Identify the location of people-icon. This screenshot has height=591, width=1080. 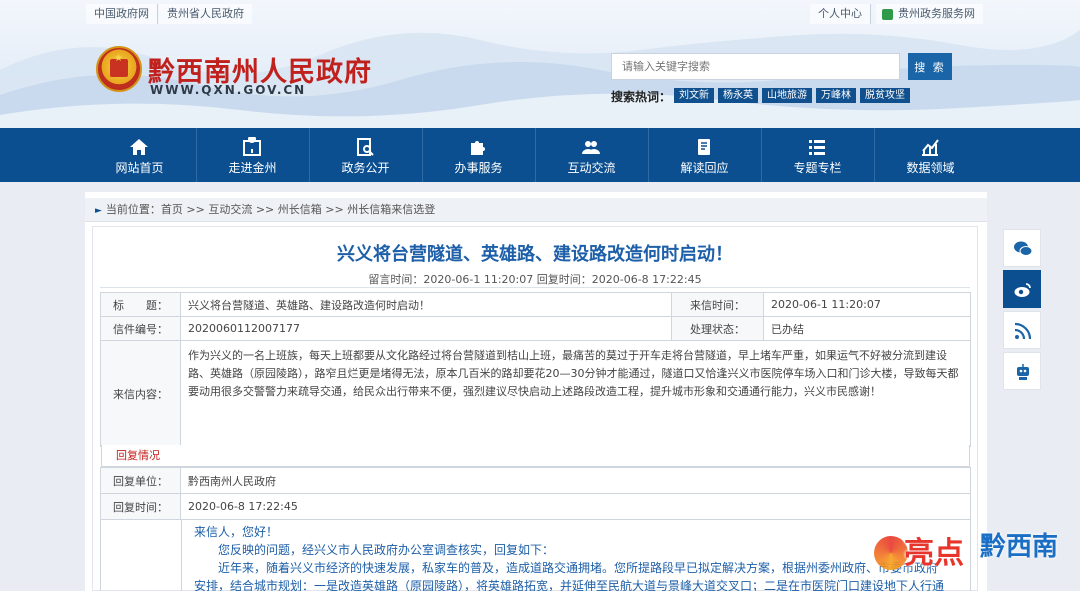
(591, 147).